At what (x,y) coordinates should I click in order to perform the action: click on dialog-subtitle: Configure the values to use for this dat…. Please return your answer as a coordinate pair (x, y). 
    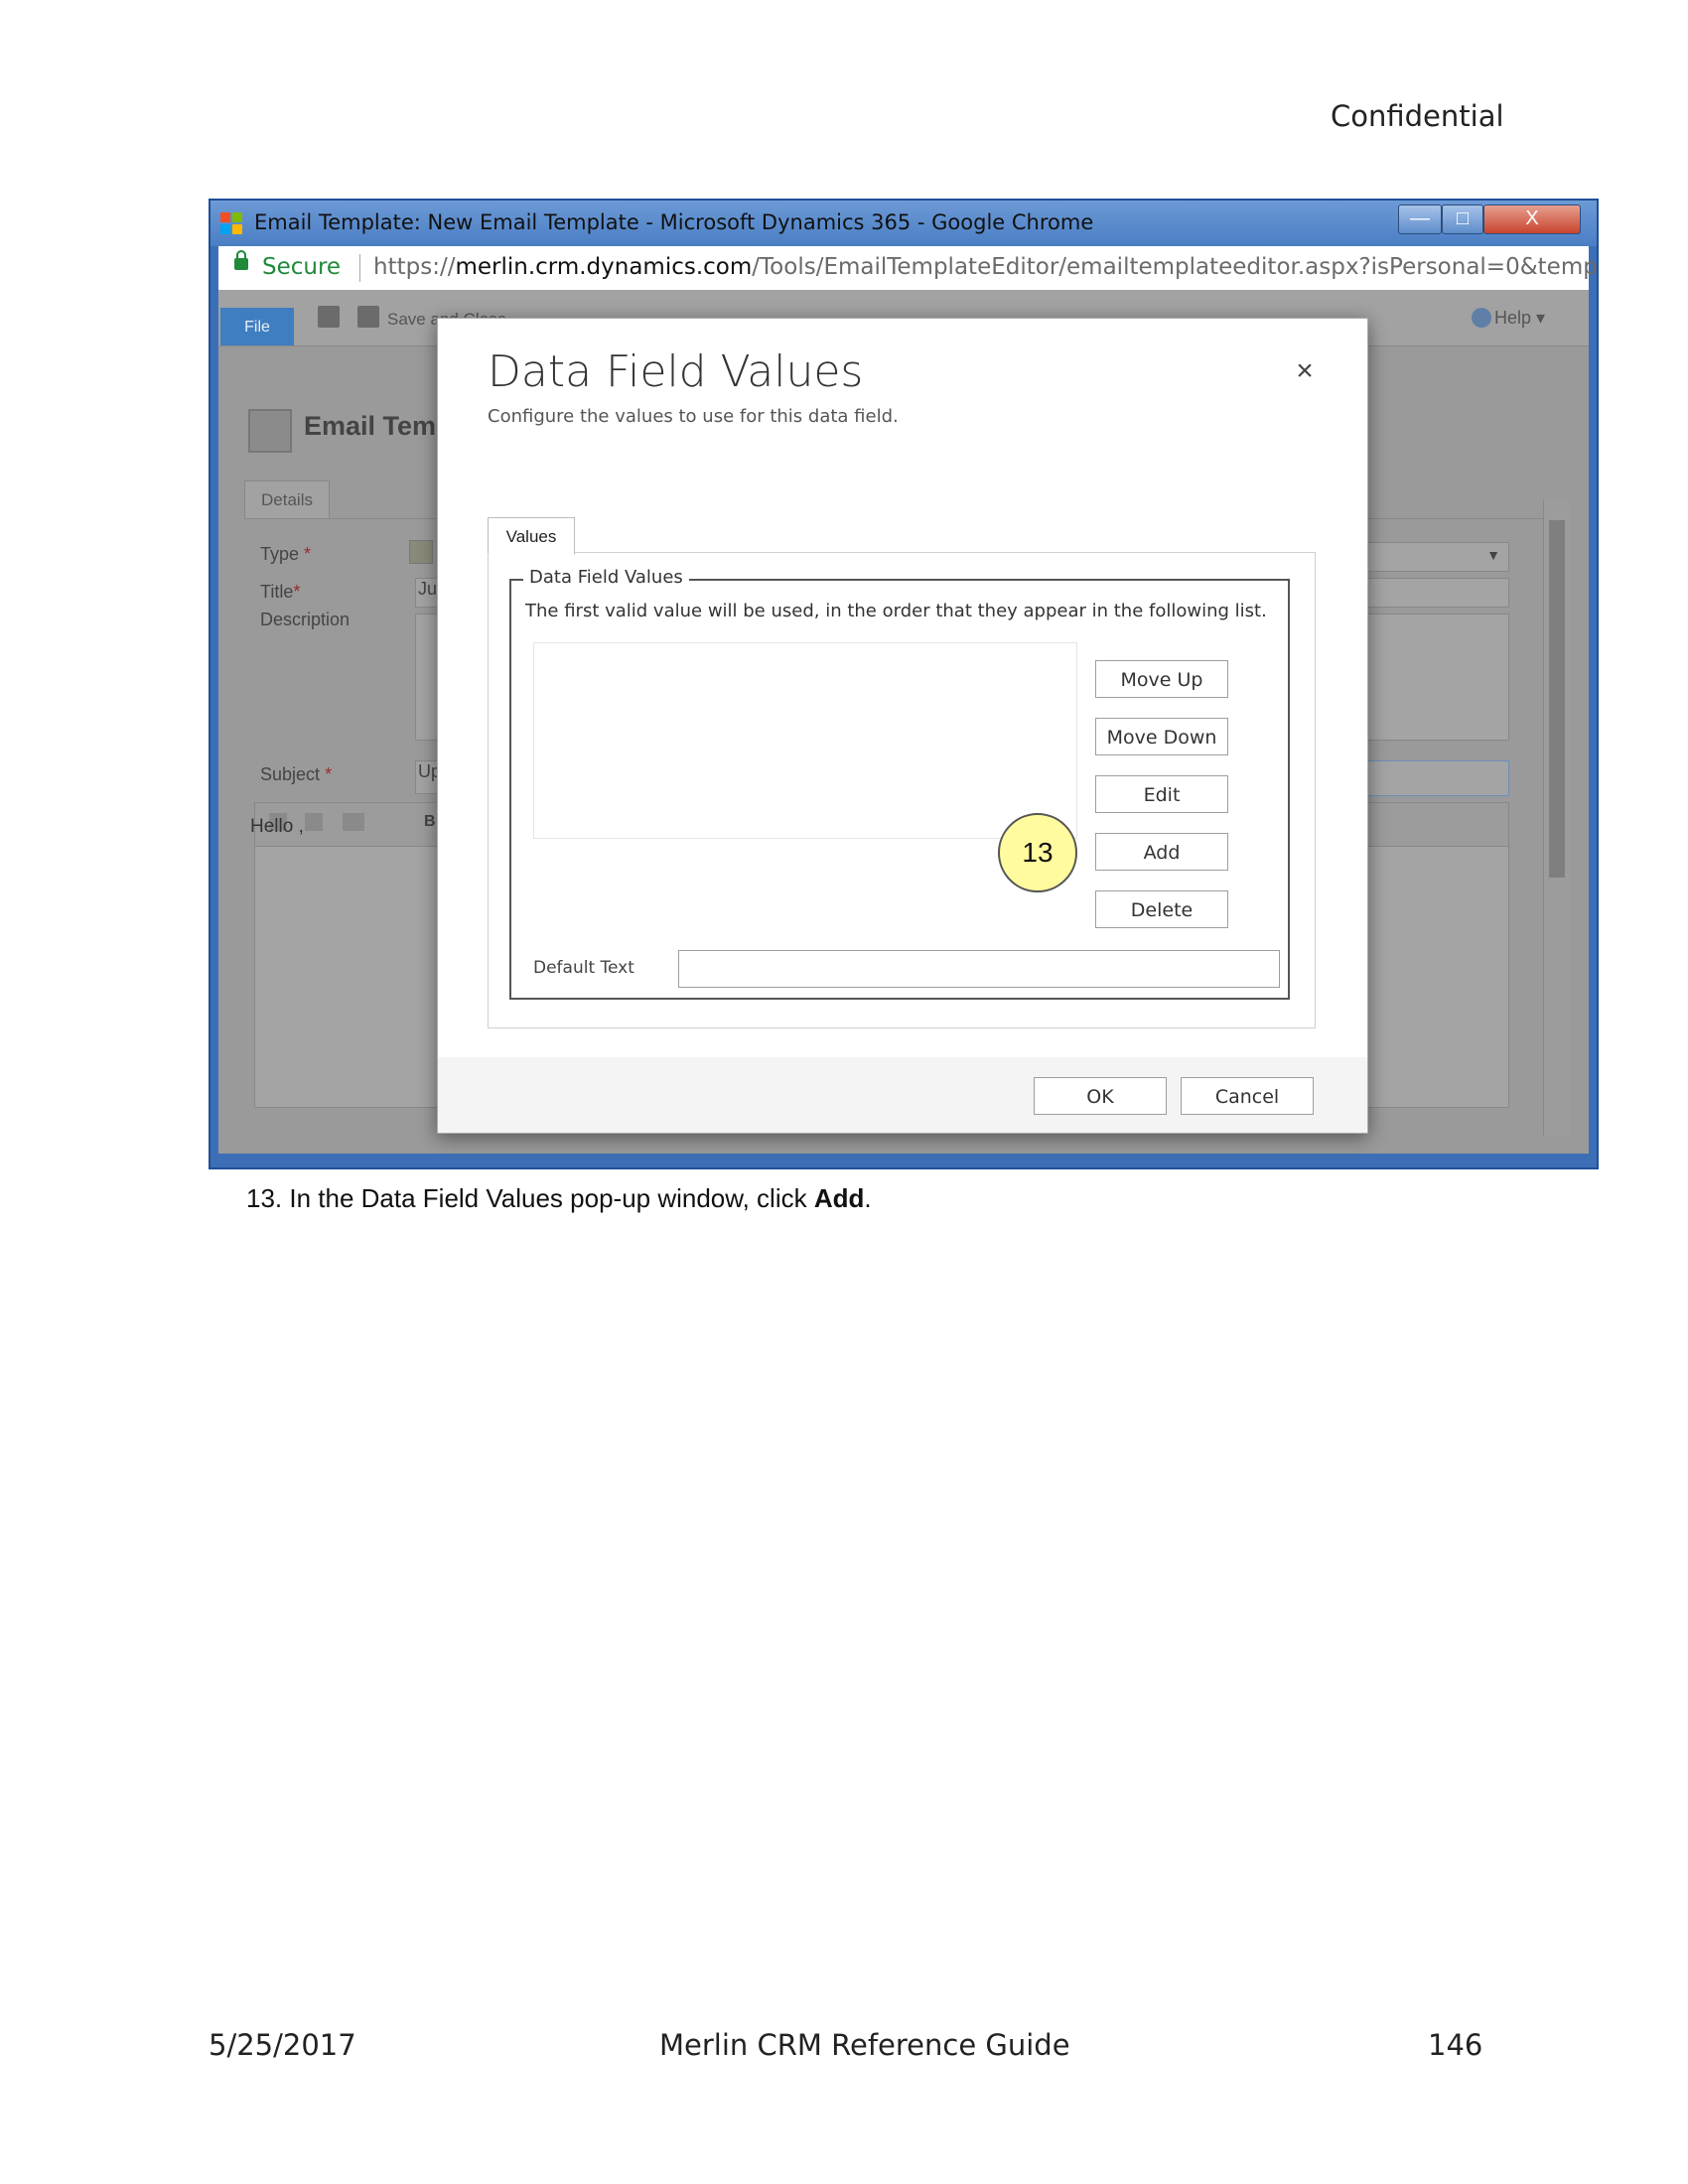
    Looking at the image, I should click on (693, 416).